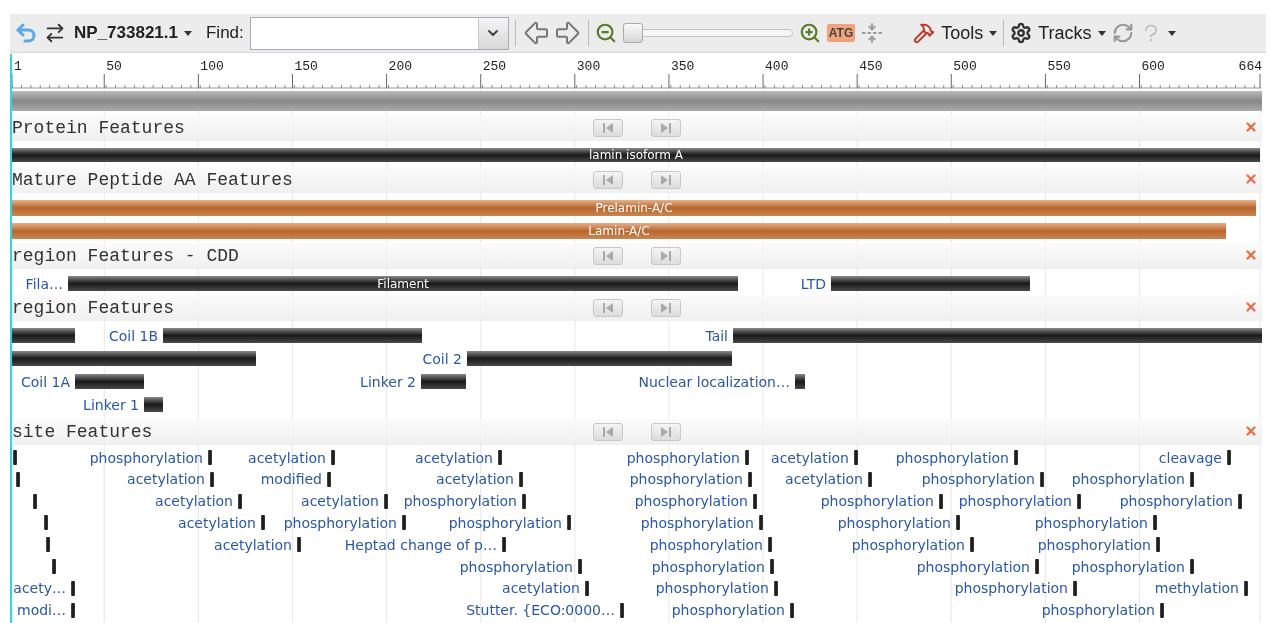 This screenshot has height=623, width=1269. What do you see at coordinates (1021, 33) in the screenshot?
I see `settings-icon` at bounding box center [1021, 33].